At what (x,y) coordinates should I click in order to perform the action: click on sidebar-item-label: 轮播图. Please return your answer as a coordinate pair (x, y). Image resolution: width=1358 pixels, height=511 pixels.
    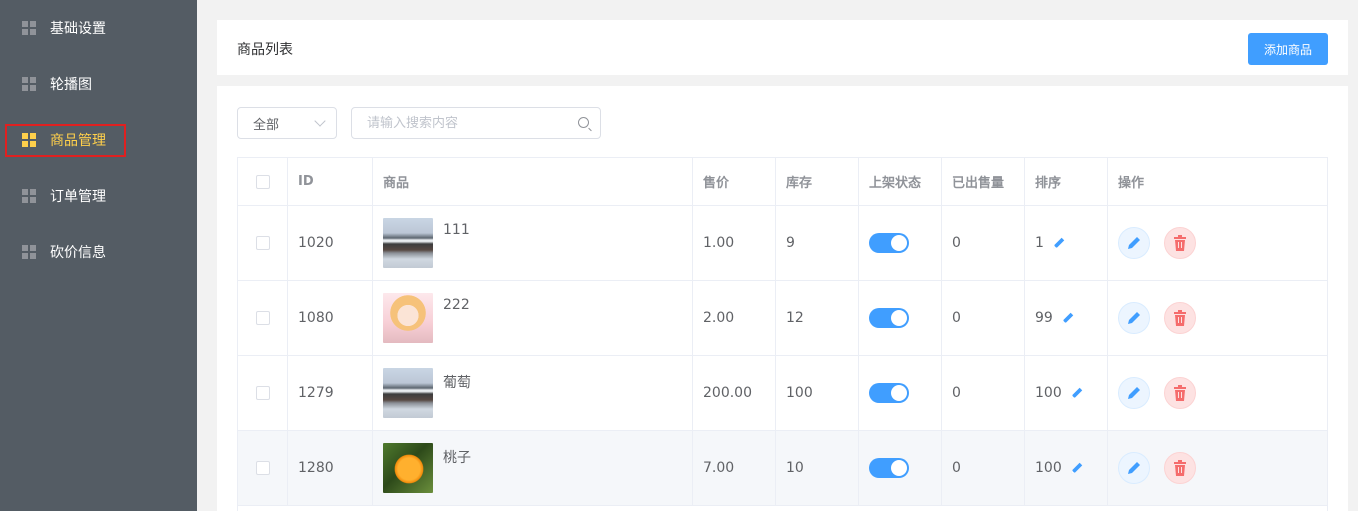
    Looking at the image, I should click on (71, 85).